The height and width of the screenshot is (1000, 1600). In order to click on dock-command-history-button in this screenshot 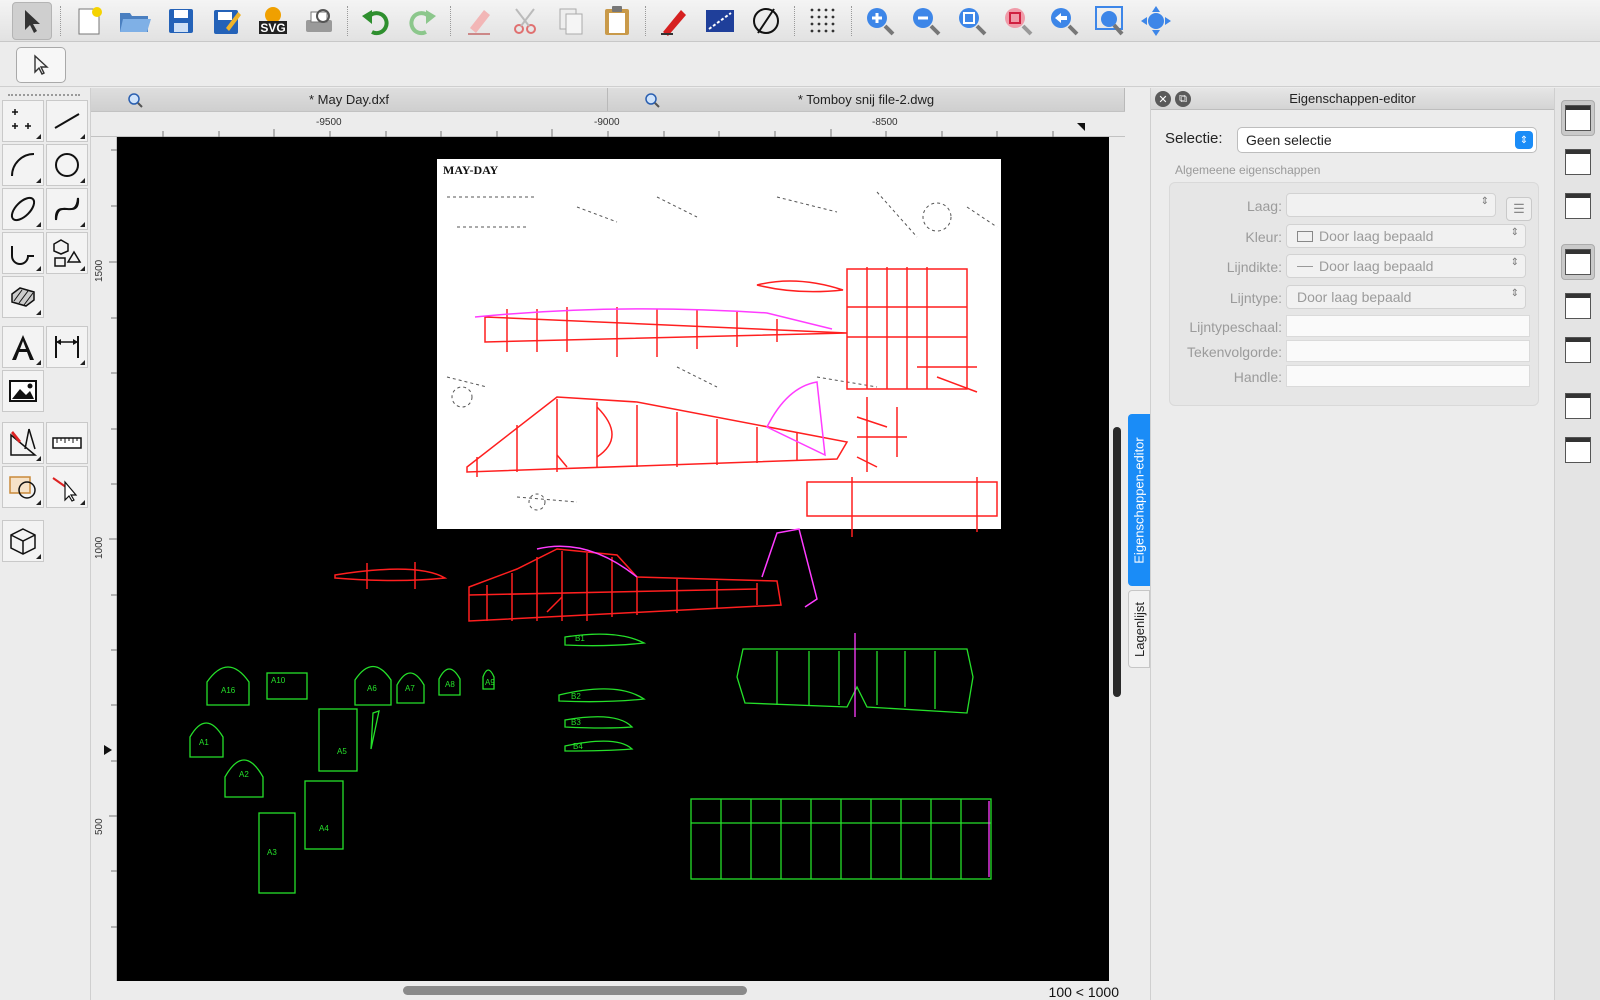, I will do `click(1578, 406)`.